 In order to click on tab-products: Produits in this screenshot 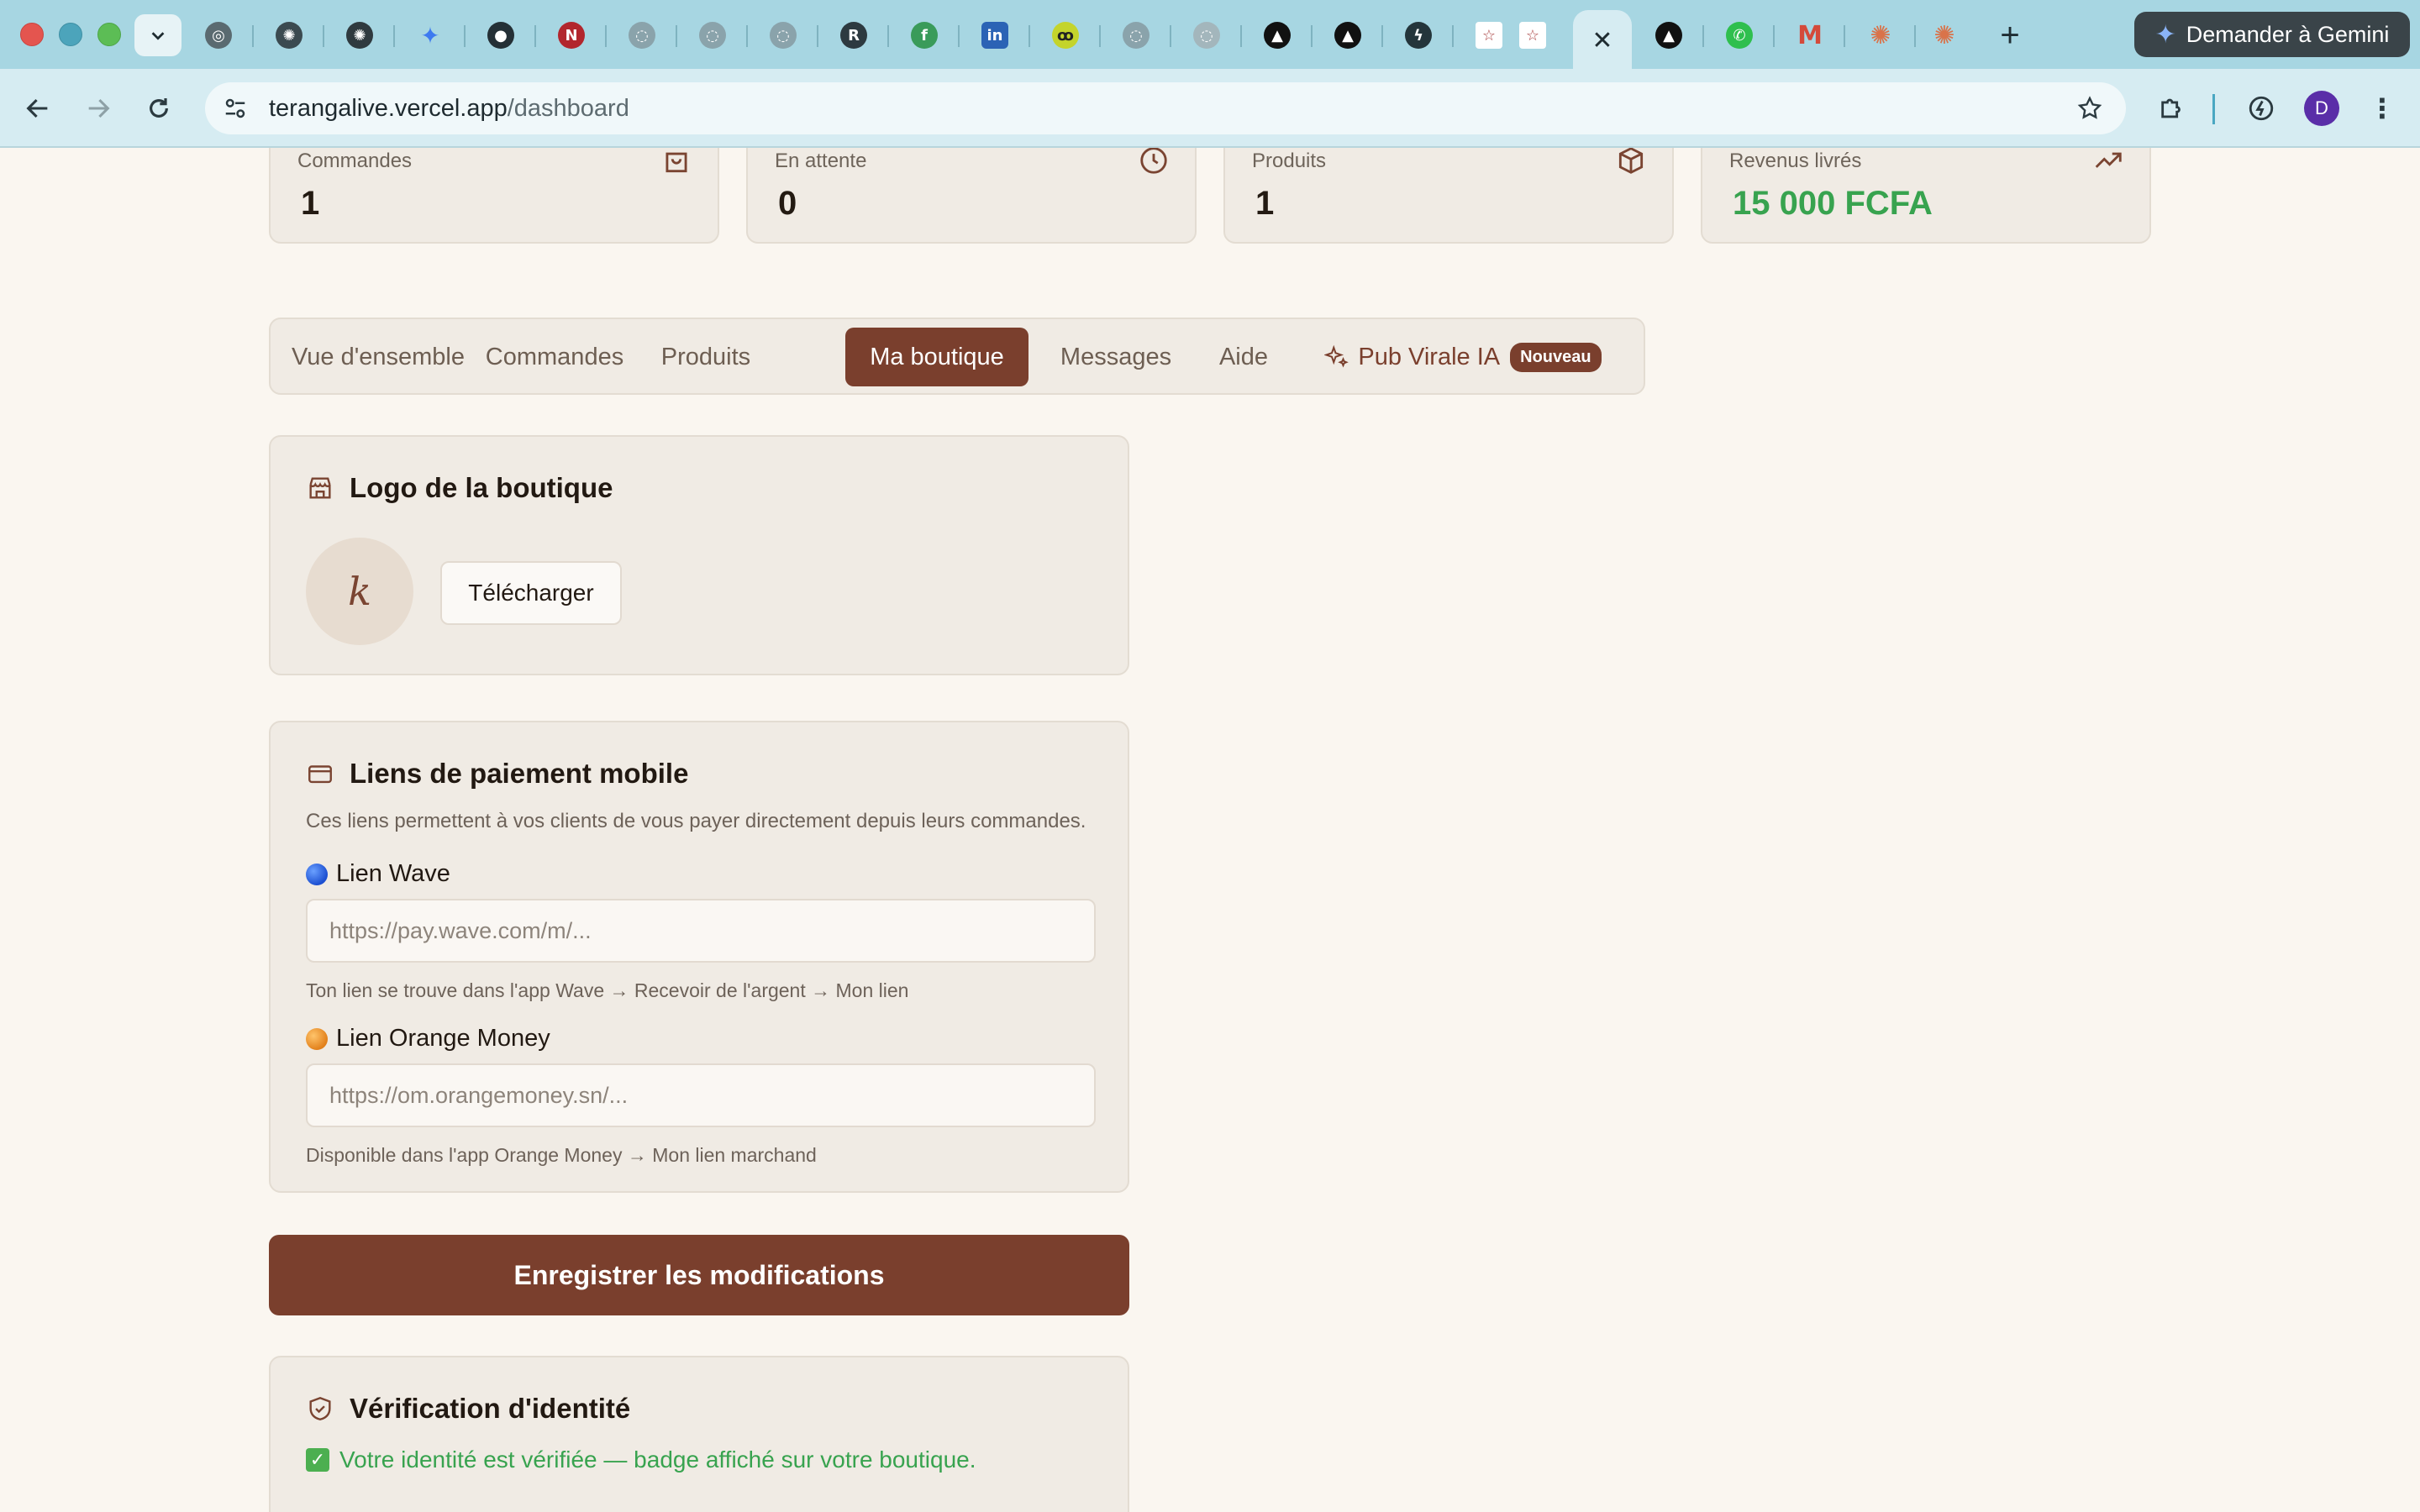, I will do `click(706, 357)`.